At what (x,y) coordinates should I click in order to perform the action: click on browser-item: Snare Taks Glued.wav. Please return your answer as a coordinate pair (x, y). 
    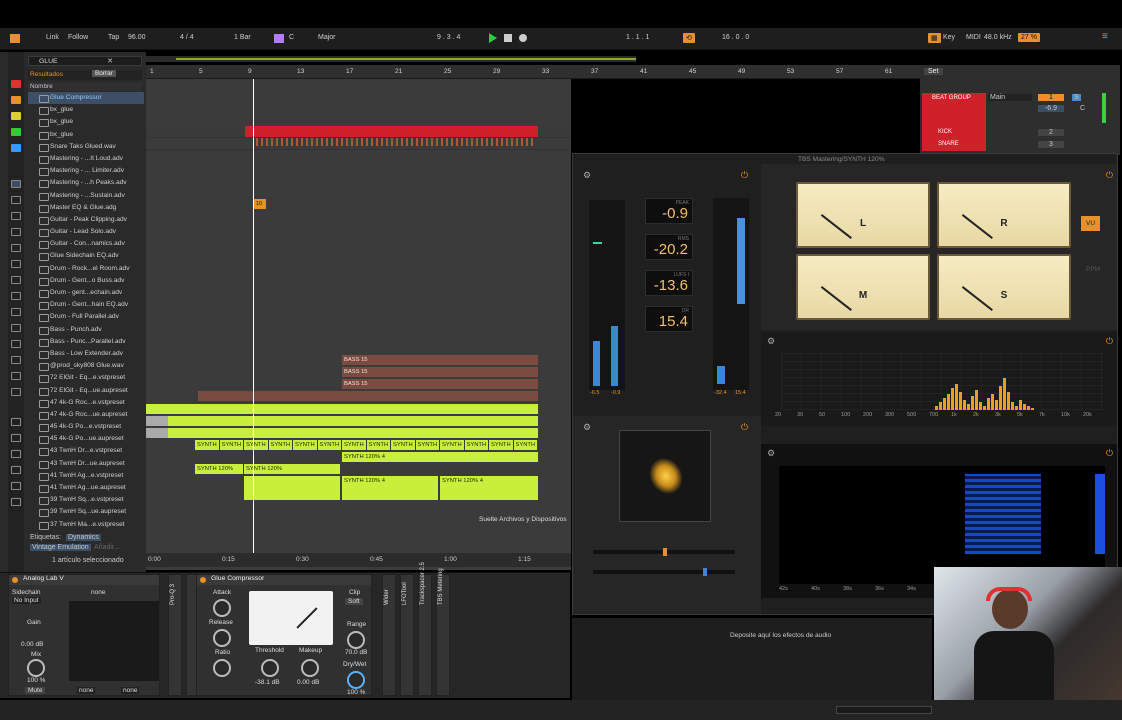
    Looking at the image, I should click on (86, 147).